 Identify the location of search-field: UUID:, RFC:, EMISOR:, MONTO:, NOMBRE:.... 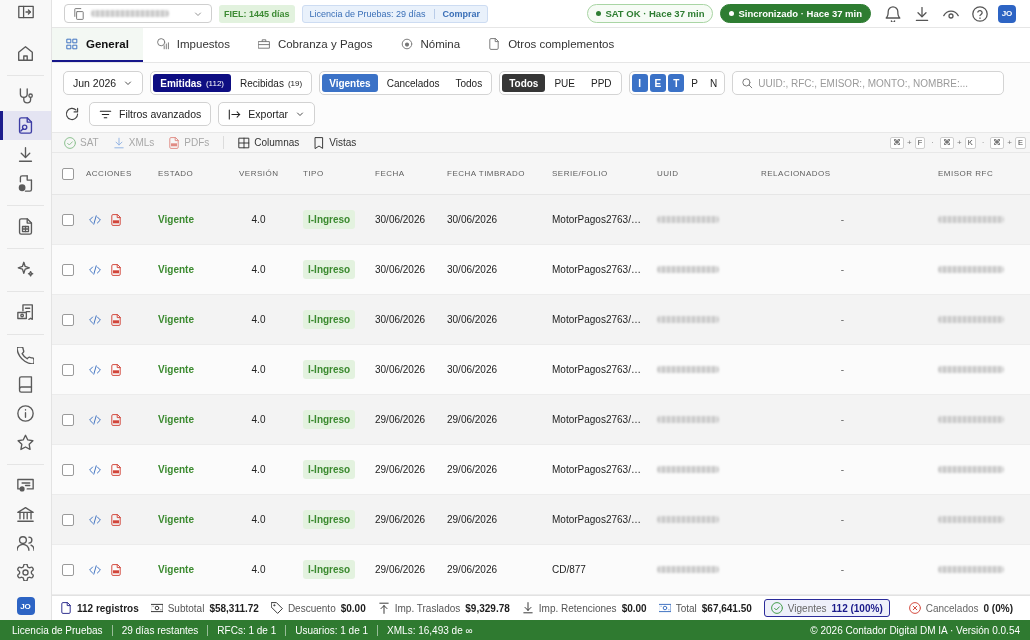
(868, 83).